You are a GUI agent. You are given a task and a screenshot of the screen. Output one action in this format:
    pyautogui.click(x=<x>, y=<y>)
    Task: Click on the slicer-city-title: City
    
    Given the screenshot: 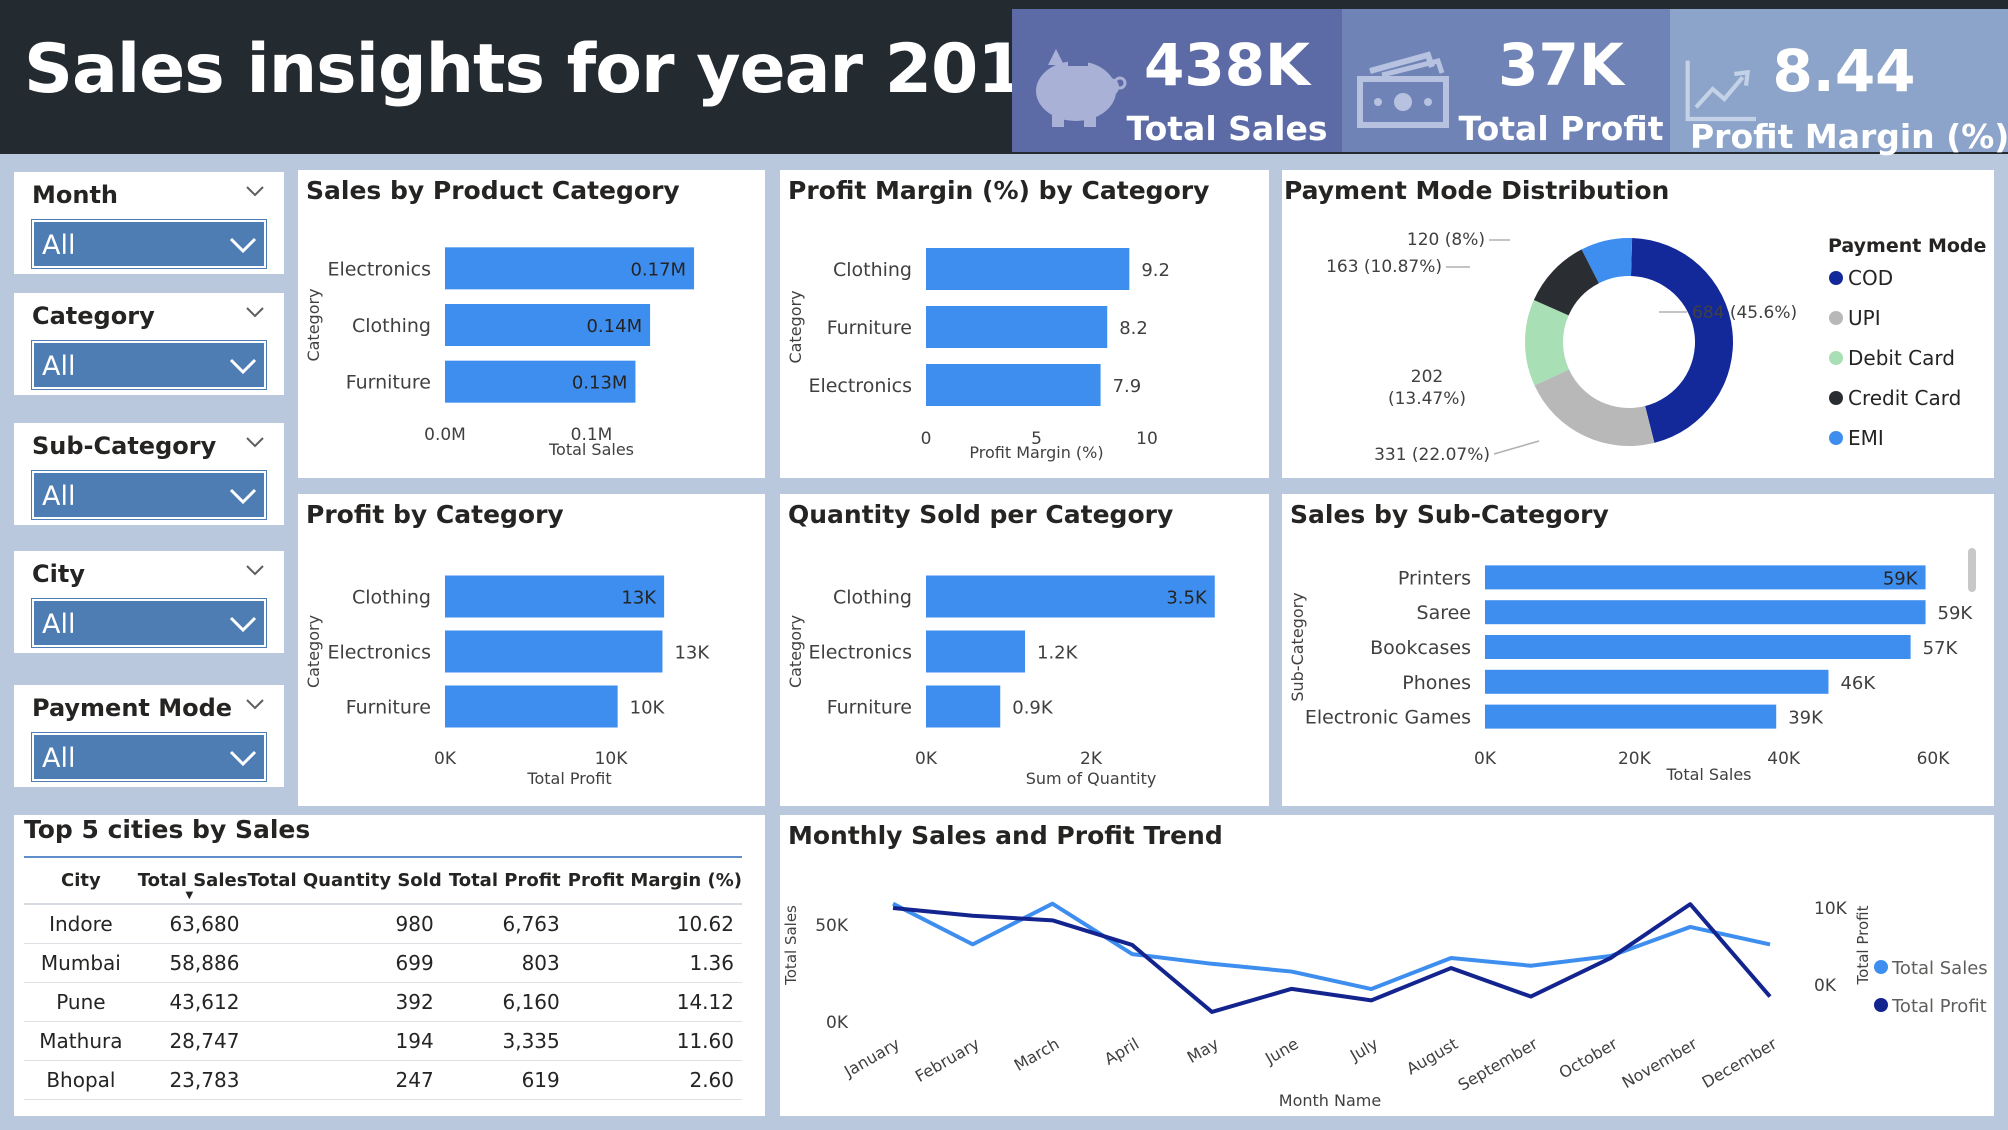 What is the action you would take?
    pyautogui.click(x=58, y=574)
    